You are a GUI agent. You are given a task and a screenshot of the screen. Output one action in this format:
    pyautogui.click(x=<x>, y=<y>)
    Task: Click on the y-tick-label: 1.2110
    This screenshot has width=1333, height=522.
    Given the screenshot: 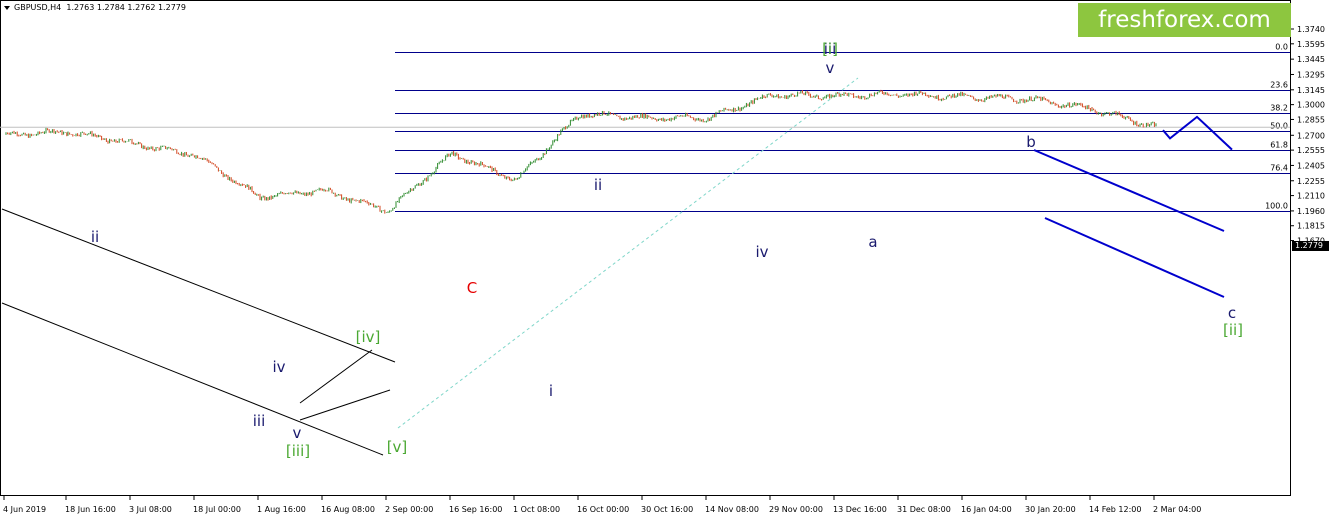 What is the action you would take?
    pyautogui.click(x=1311, y=196)
    